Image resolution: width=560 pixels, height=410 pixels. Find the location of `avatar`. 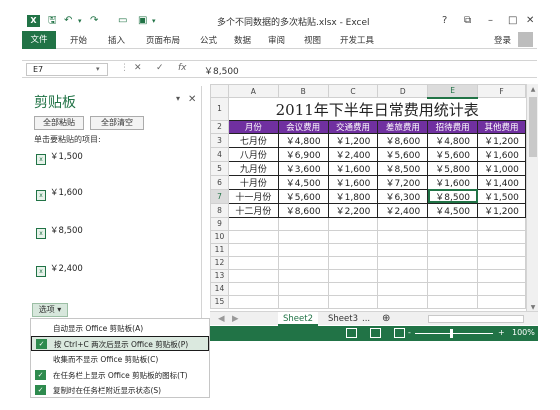

avatar is located at coordinates (525, 39).